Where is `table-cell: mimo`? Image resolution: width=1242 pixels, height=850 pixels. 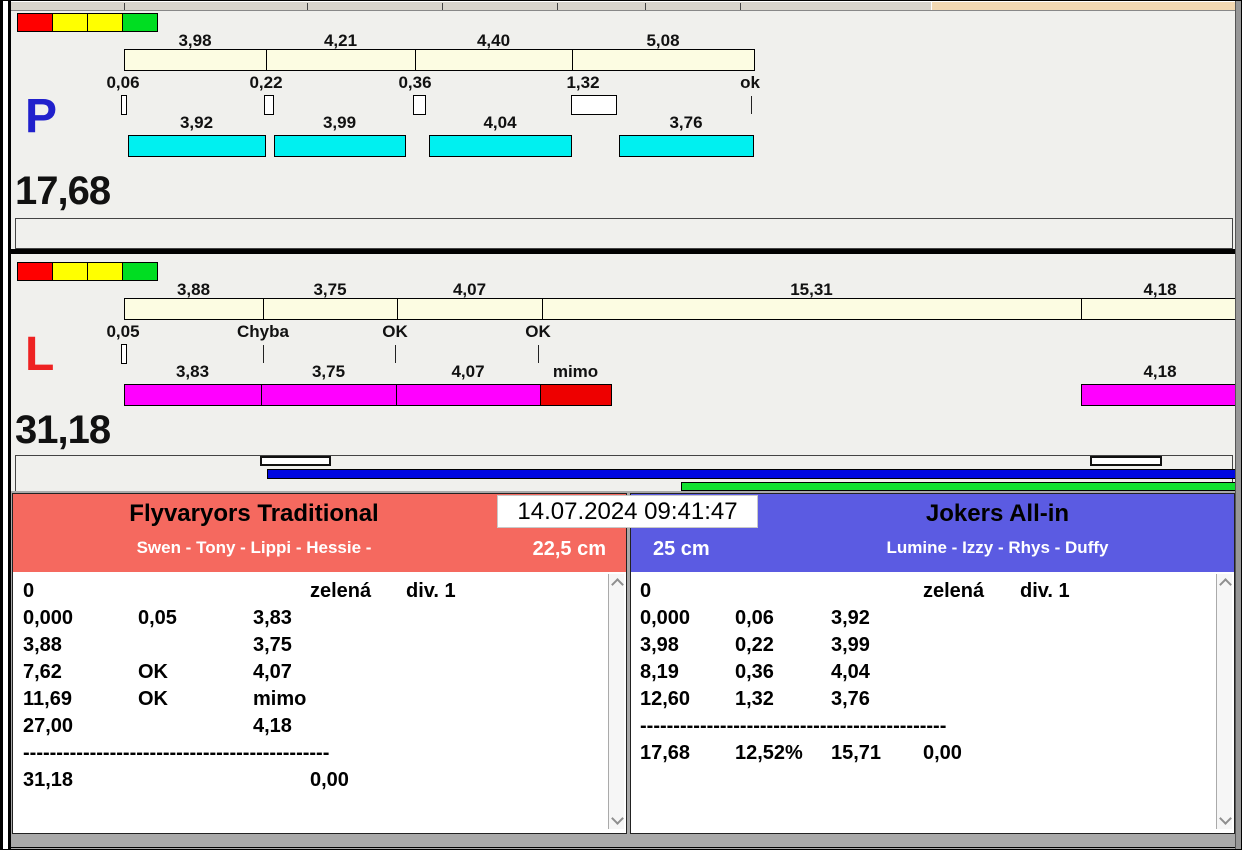
table-cell: mimo is located at coordinates (280, 699).